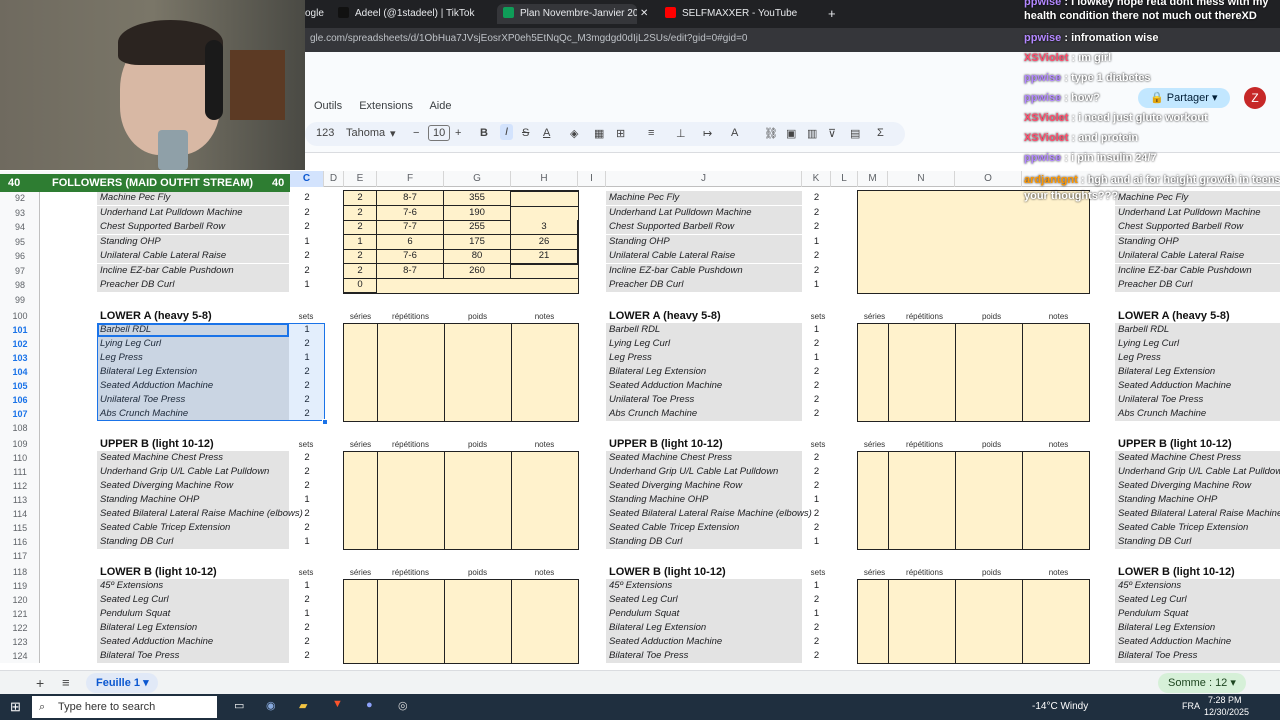 The height and width of the screenshot is (720, 1280). I want to click on row-number: 117, so click(20, 556).